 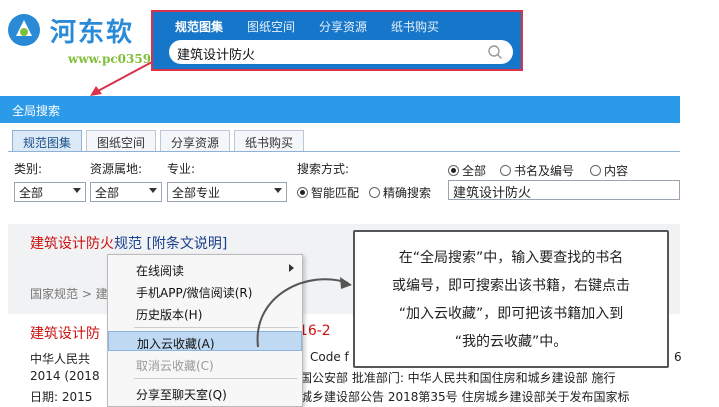 I want to click on major-value: 全部专业, so click(x=196, y=193).